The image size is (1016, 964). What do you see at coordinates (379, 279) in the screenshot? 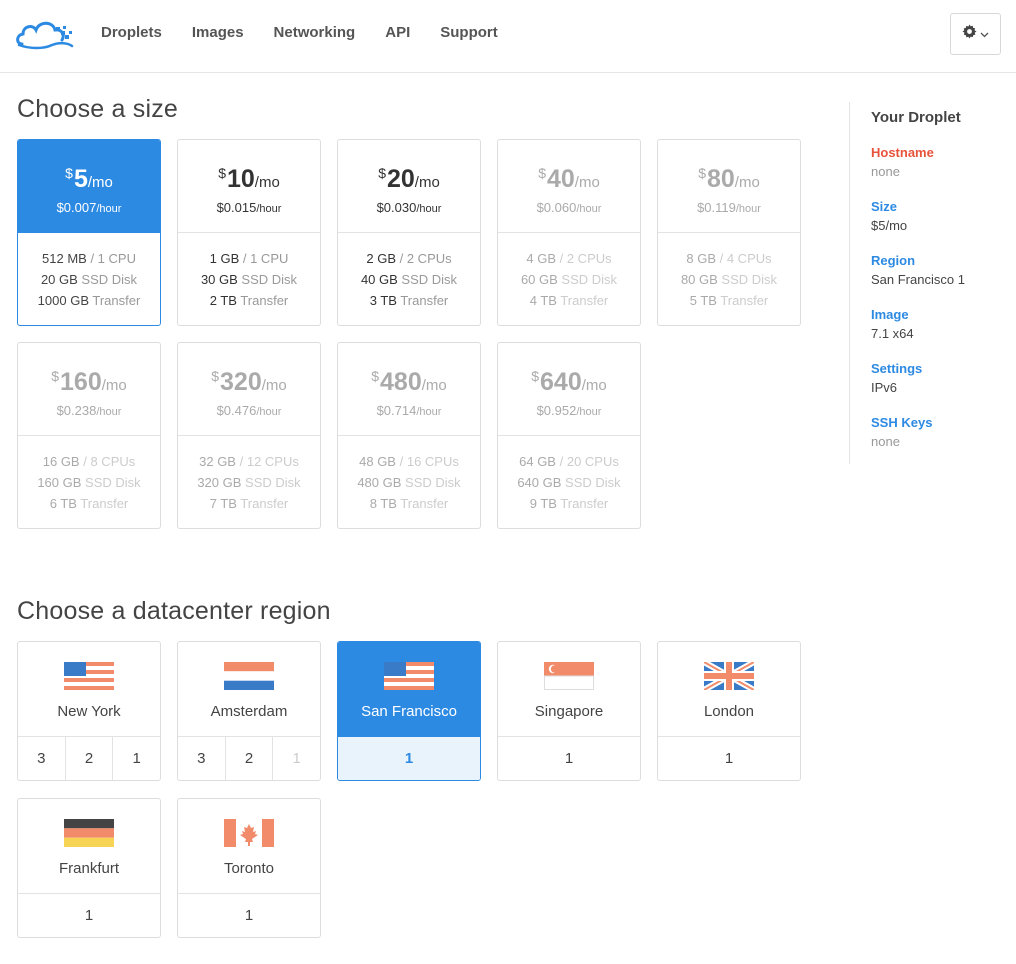
I see `spec-disk-size: 40 GB` at bounding box center [379, 279].